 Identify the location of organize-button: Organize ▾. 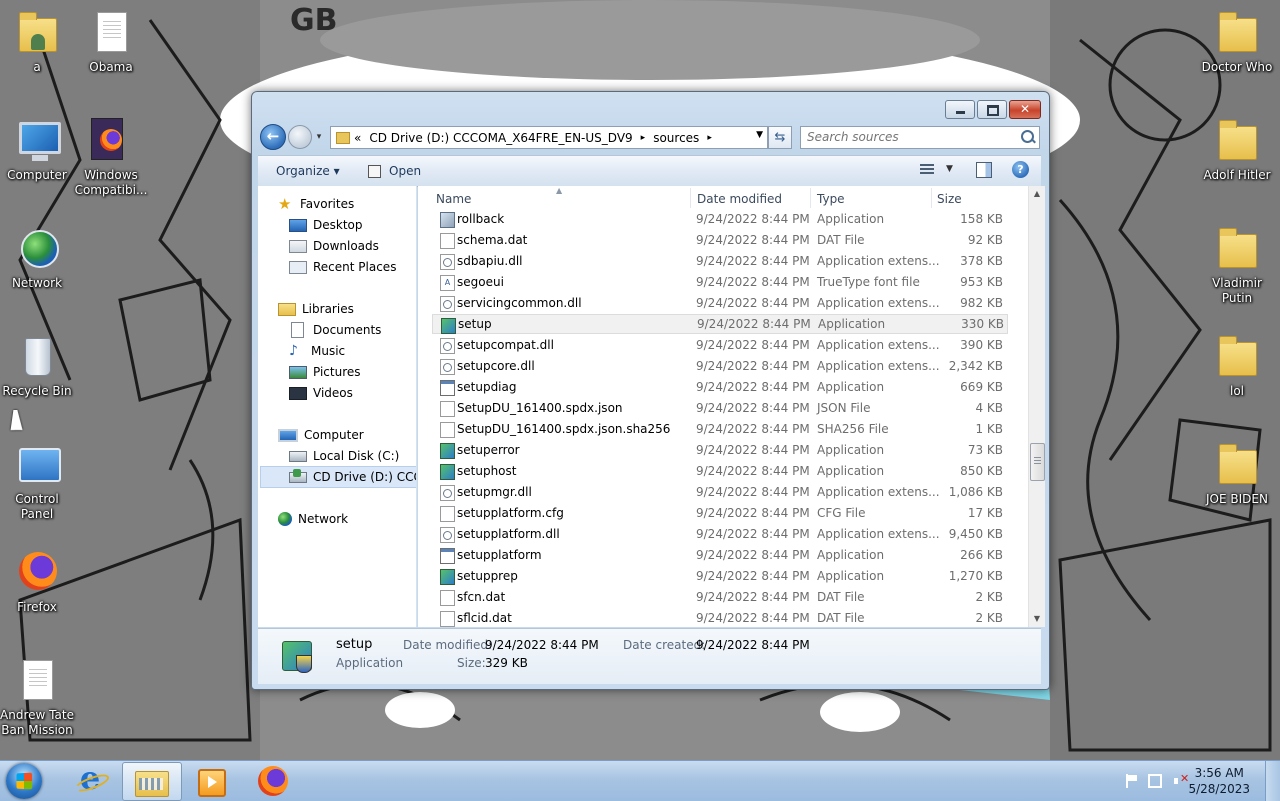
(308, 171).